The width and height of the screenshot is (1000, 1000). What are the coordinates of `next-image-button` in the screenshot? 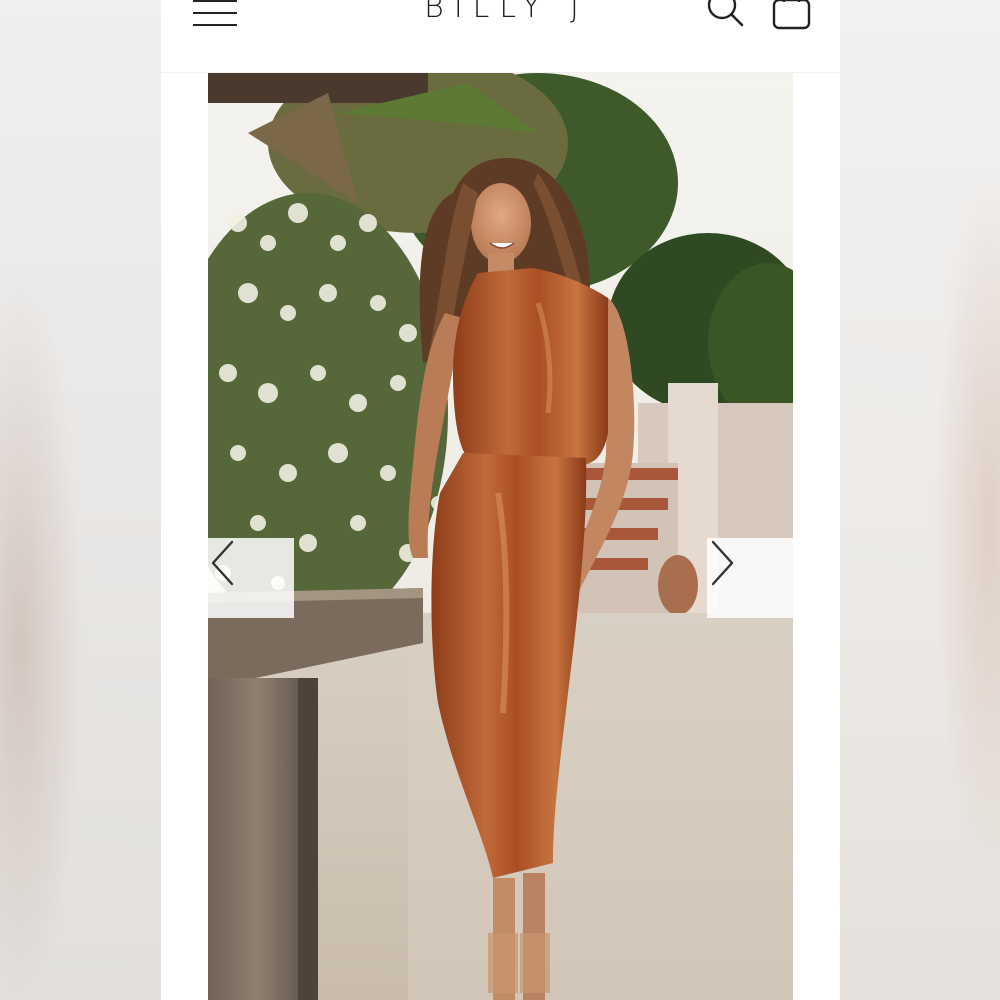 It's located at (750, 578).